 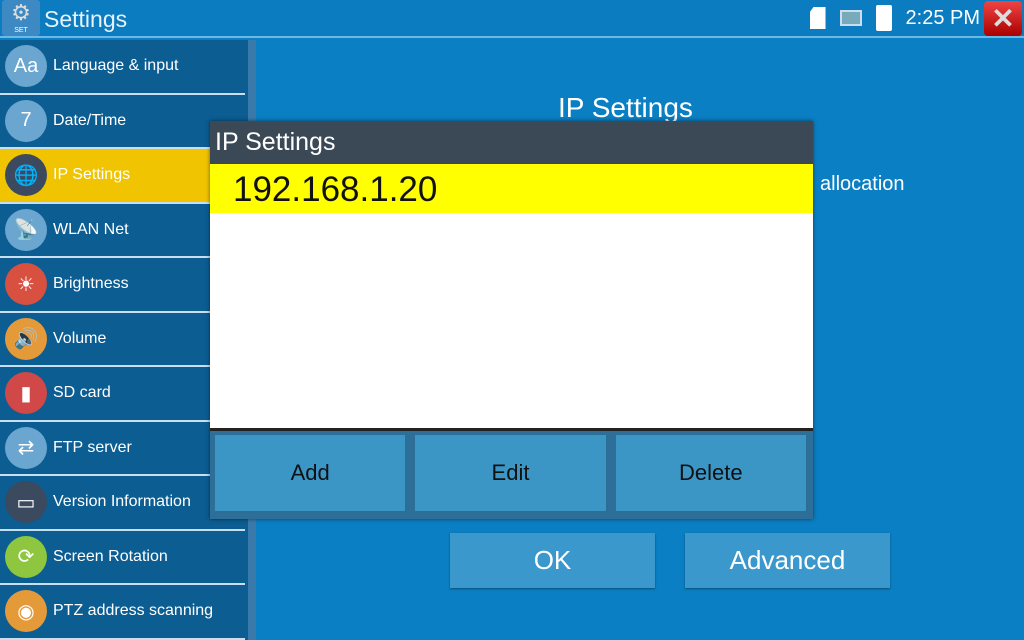 I want to click on top-bar: ⚙ SET Settings 2:25 PM ✕, so click(x=512, y=19).